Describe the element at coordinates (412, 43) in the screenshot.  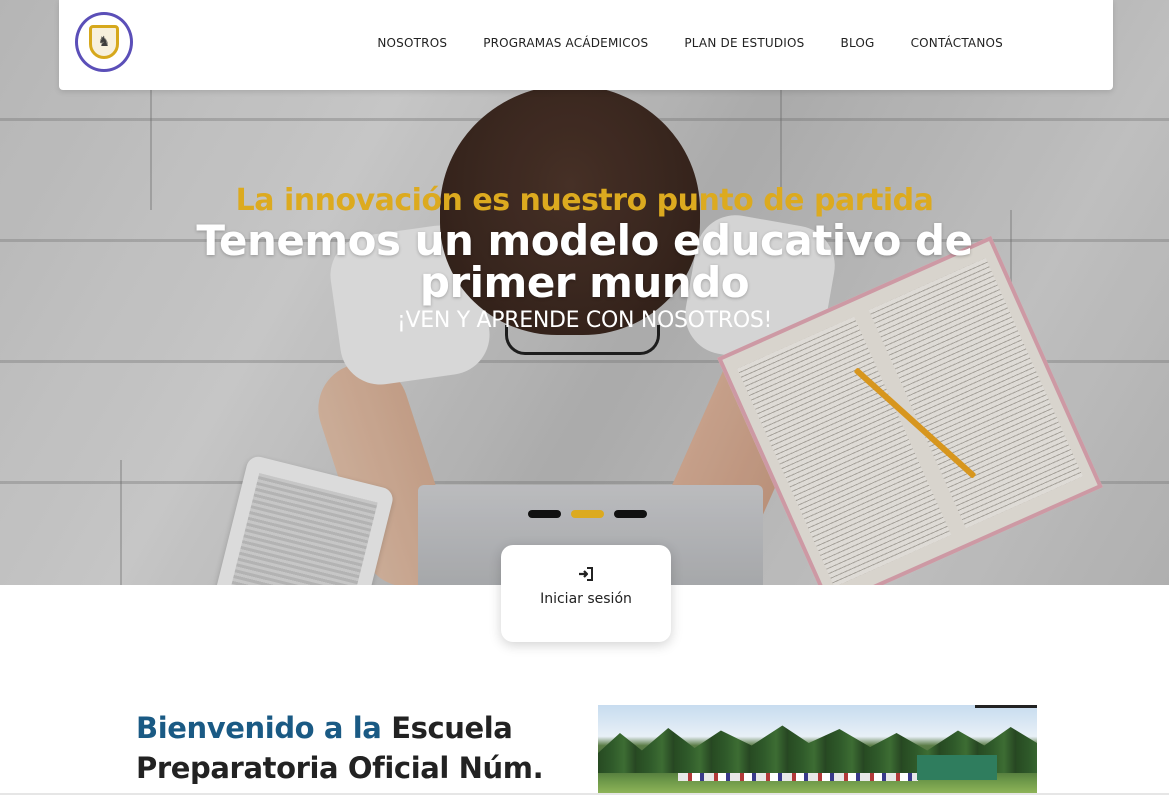
I see `nav-item-nosotros: NOSOTROS` at that location.